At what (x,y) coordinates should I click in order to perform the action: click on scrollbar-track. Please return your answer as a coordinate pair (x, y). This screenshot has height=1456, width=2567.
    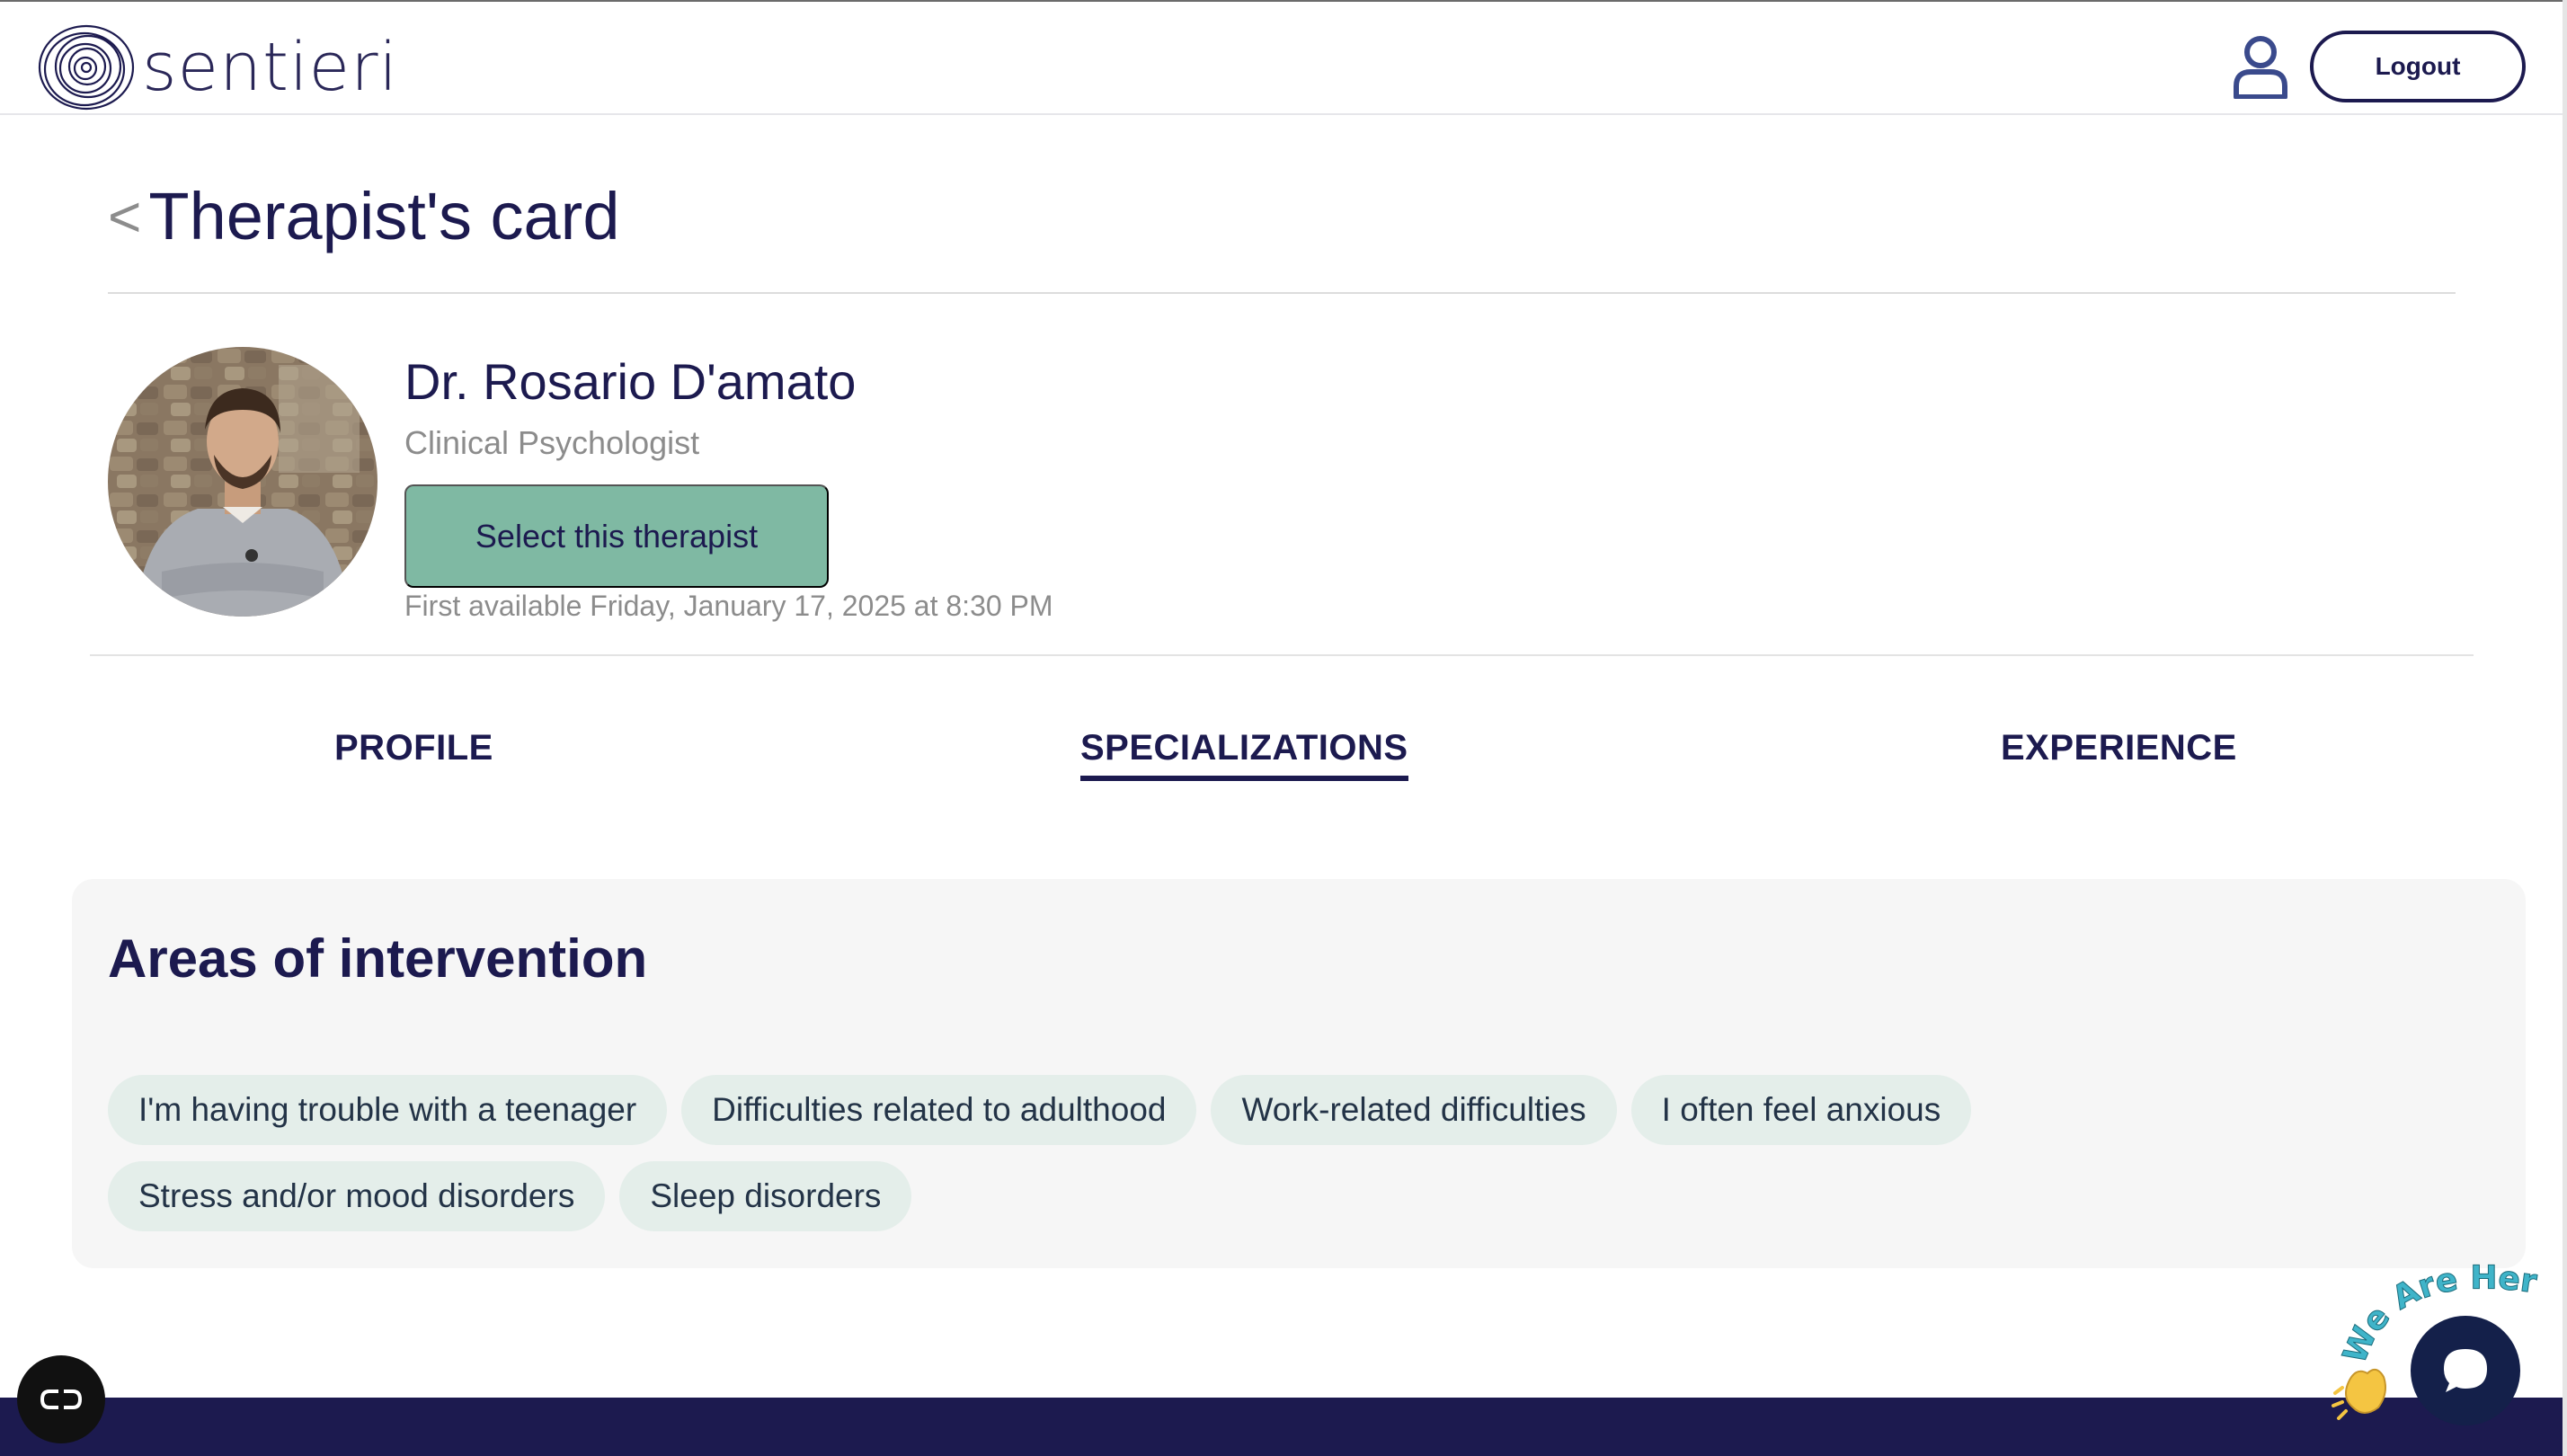
    Looking at the image, I should click on (2565, 728).